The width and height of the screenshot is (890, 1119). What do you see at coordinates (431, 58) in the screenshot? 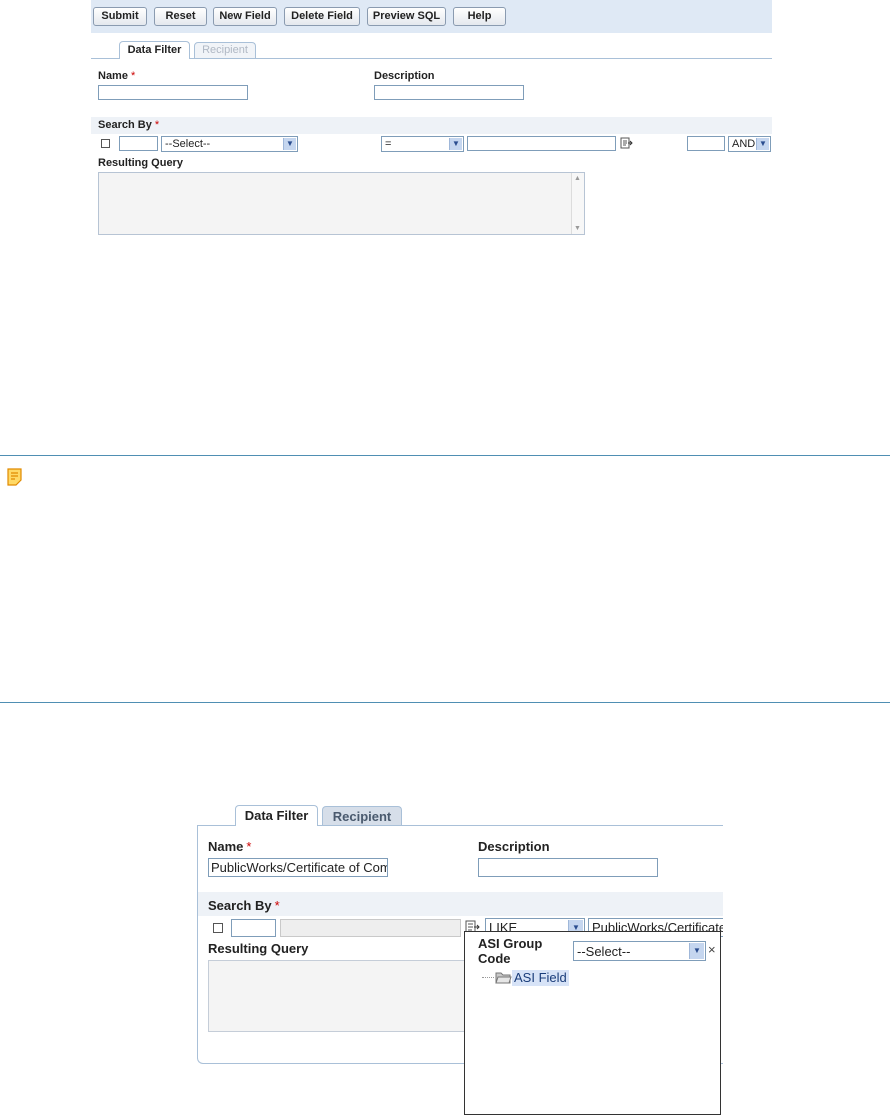
I see `tab-underline` at bounding box center [431, 58].